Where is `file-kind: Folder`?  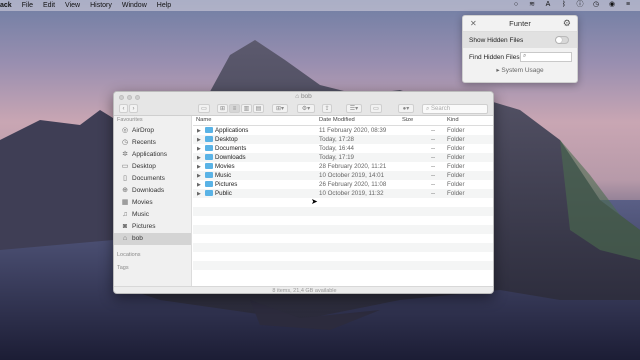 file-kind: Folder is located at coordinates (456, 184).